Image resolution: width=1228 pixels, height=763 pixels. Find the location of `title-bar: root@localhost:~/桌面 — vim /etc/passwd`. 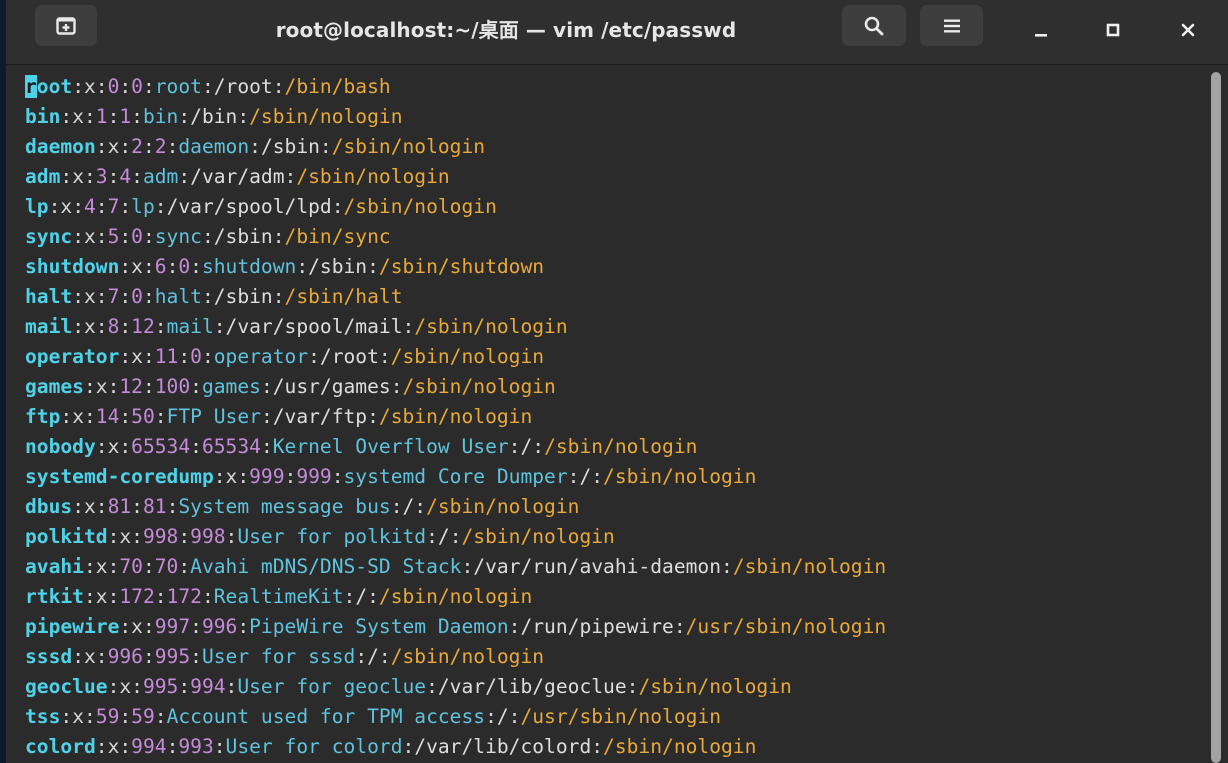

title-bar: root@localhost:~/桌面 — vim /etc/passwd is located at coordinates (617, 32).